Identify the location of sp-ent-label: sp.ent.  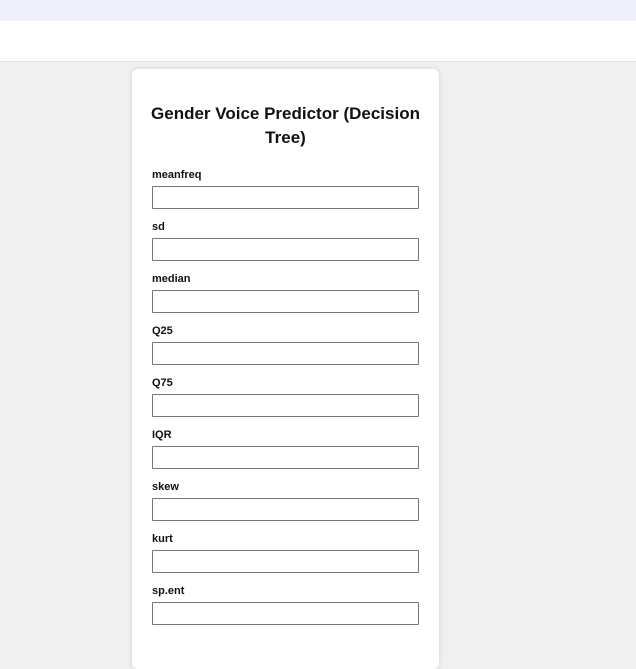
(168, 591).